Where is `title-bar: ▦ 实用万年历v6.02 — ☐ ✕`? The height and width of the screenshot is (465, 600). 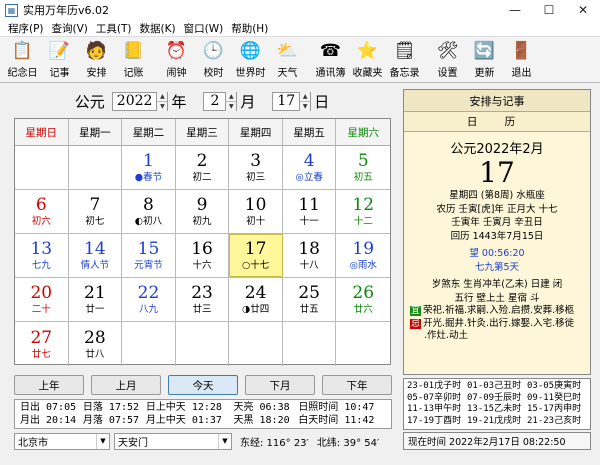
title-bar: ▦ 实用万年历v6.02 — ☐ ✕ is located at coordinates (300, 10).